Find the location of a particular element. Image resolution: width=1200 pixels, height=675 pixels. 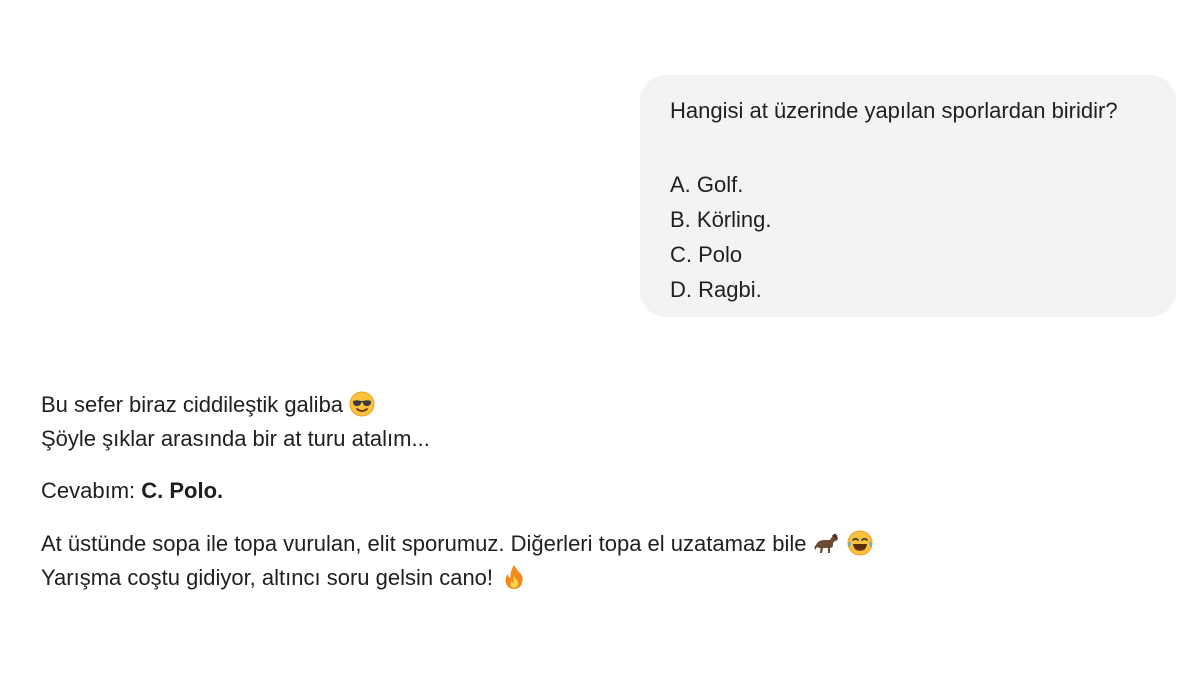

assistant-answer-line: Cevabım: C. Polo. is located at coordinates (541, 491).